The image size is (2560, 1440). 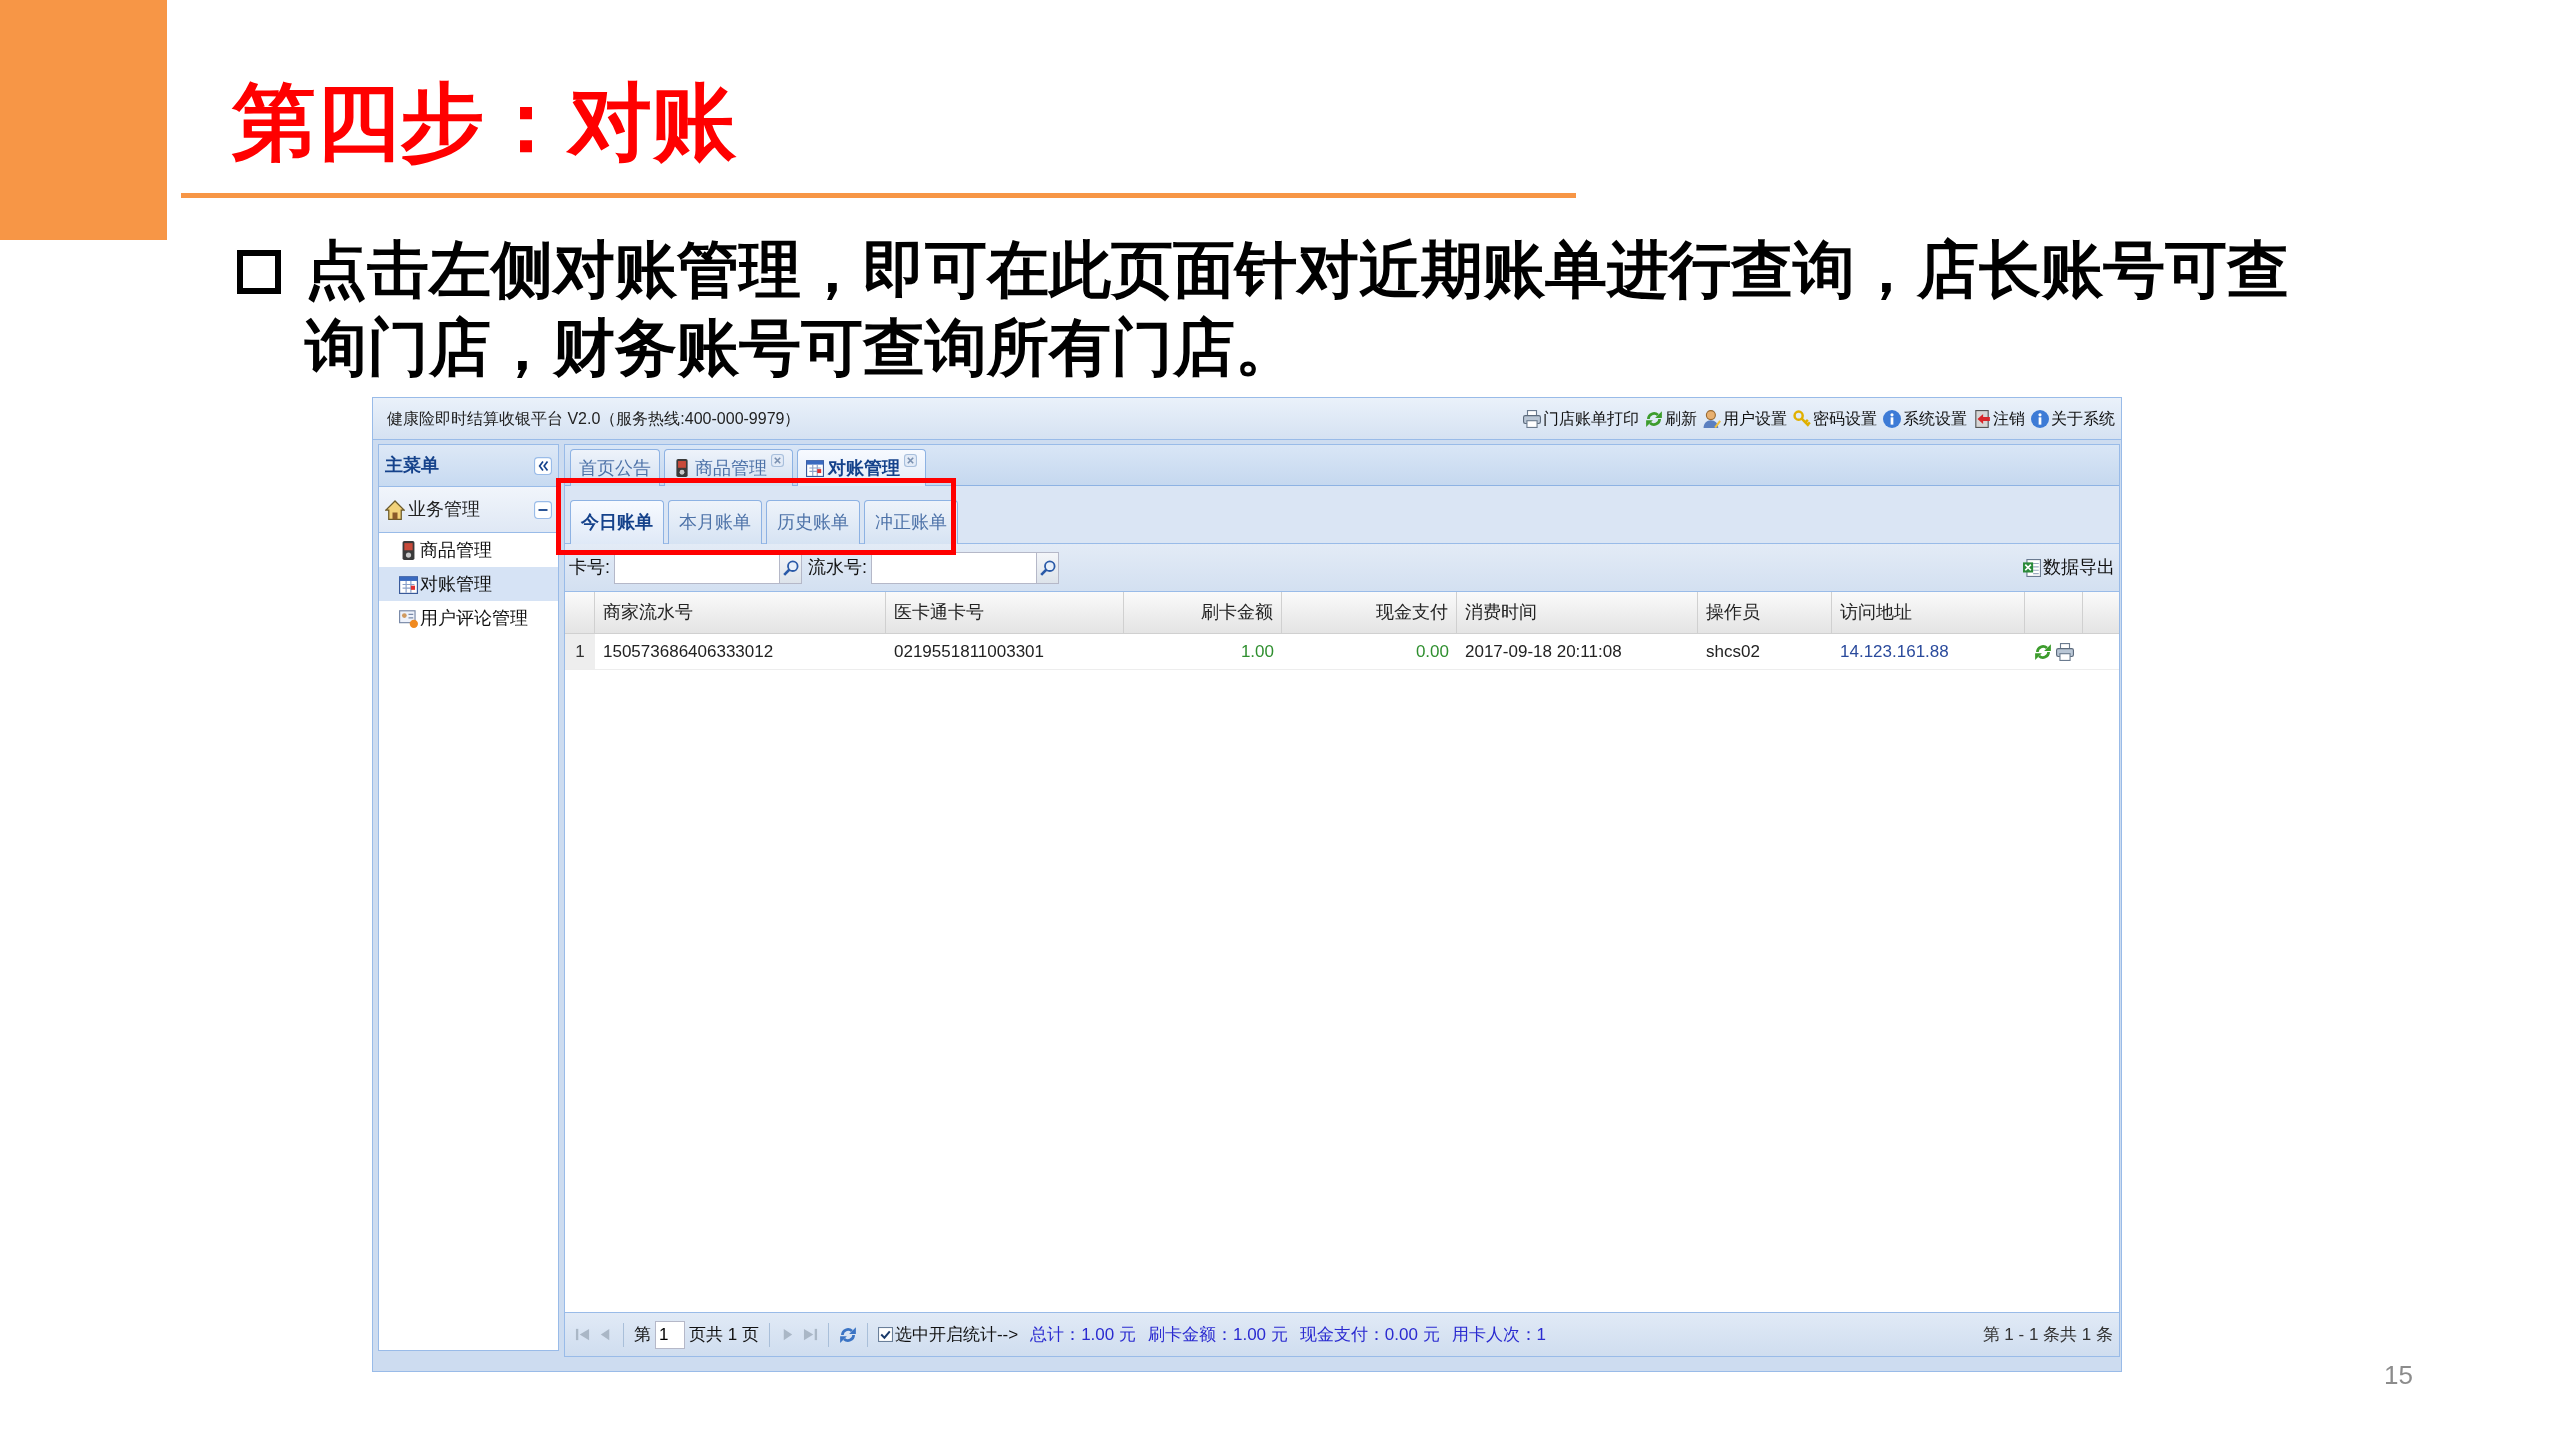 What do you see at coordinates (1835, 418) in the screenshot?
I see `password-settings-button: 密码设置` at bounding box center [1835, 418].